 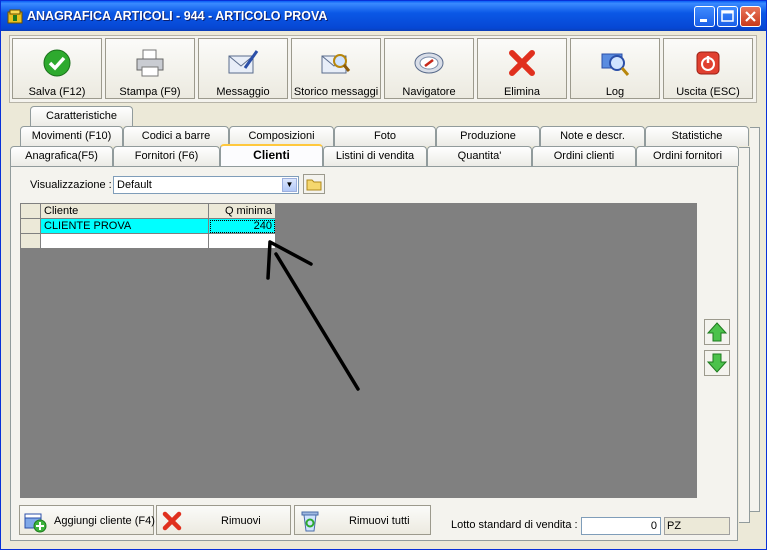 I want to click on envelope-pen-icon, so click(x=243, y=62).